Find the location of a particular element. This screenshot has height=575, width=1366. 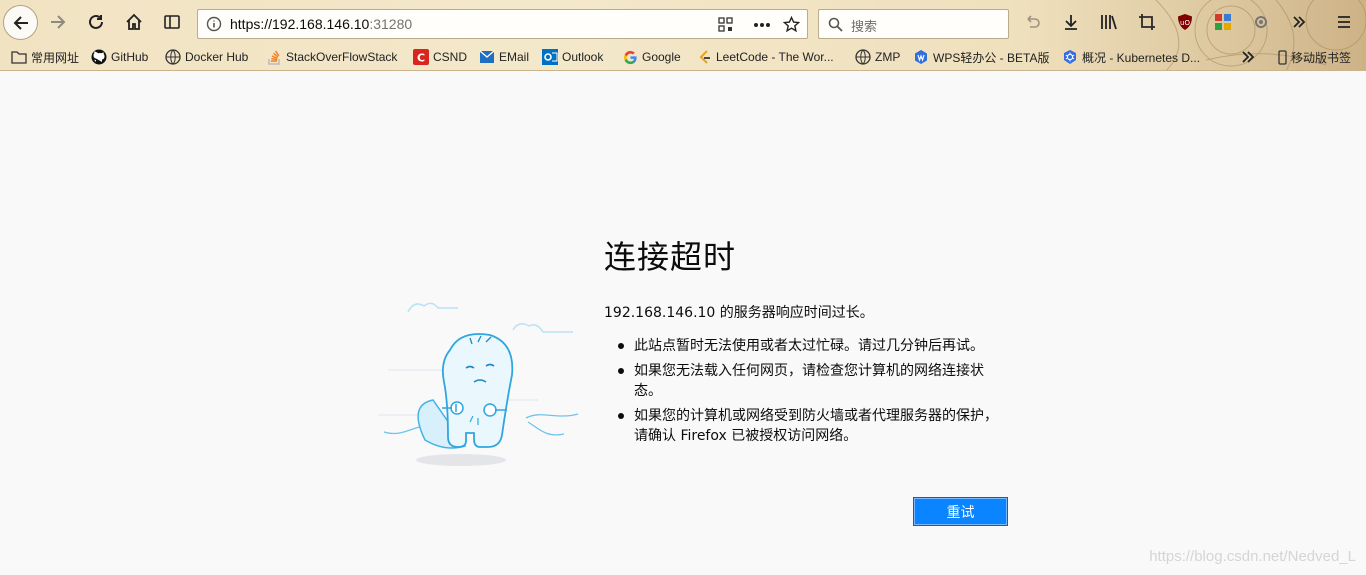

bookmarks-overflow-button is located at coordinates (1248, 57).